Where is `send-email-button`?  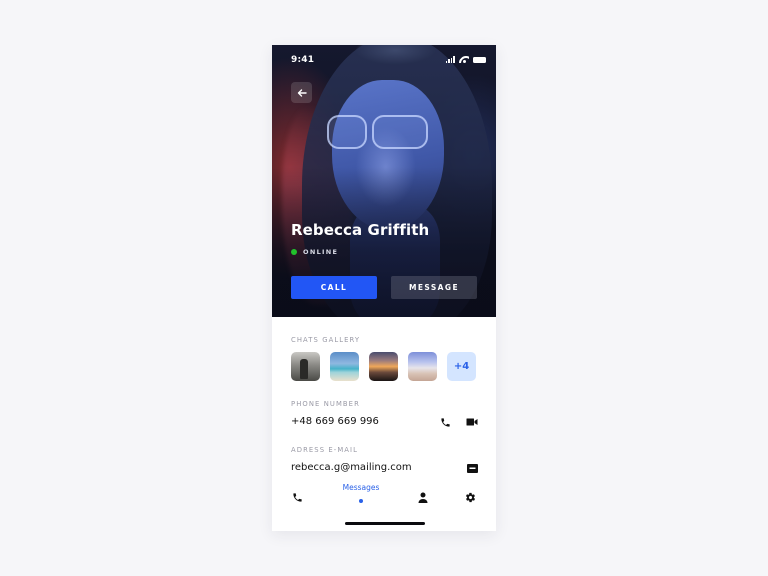
send-email-button is located at coordinates (472, 467).